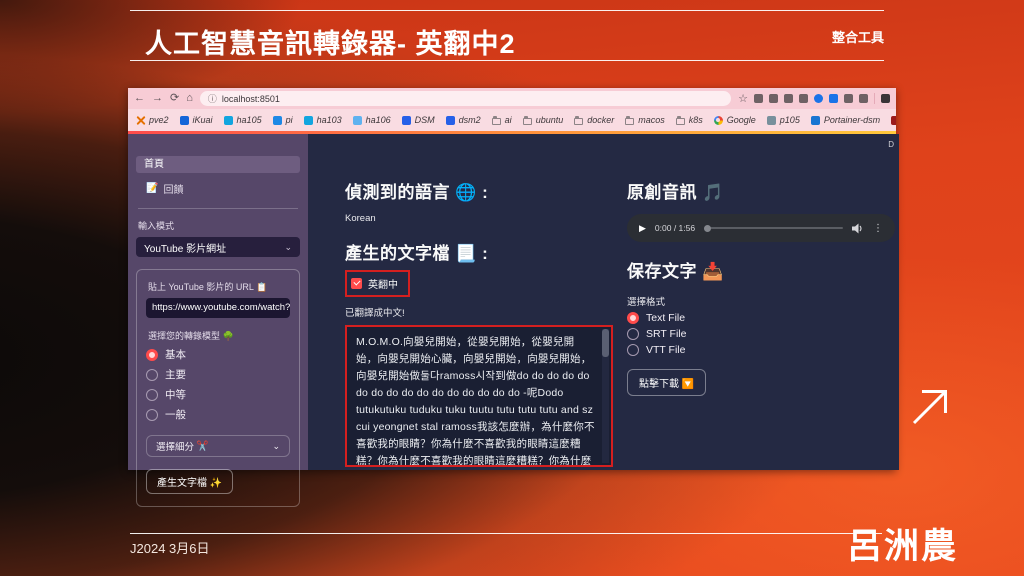  What do you see at coordinates (605, 396) in the screenshot?
I see `textarea-scrollbar` at bounding box center [605, 396].